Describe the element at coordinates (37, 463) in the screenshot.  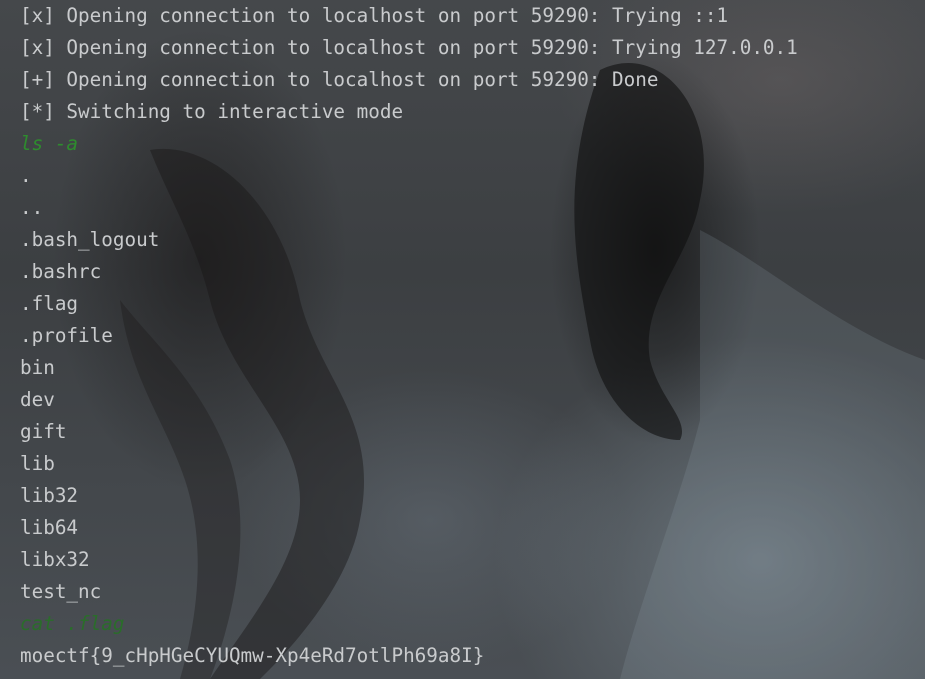
I see `output-line: lib` at that location.